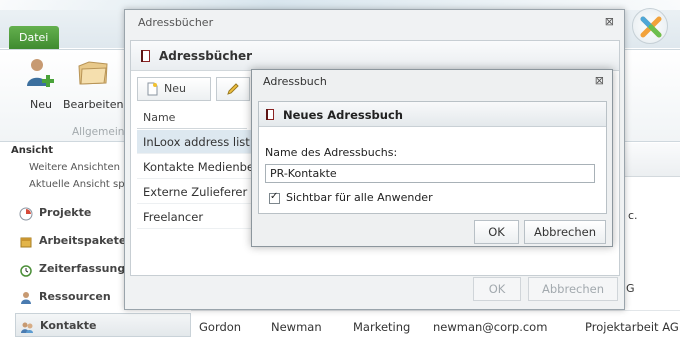 The height and width of the screenshot is (345, 680). I want to click on edit-folder-icon, so click(93, 73).